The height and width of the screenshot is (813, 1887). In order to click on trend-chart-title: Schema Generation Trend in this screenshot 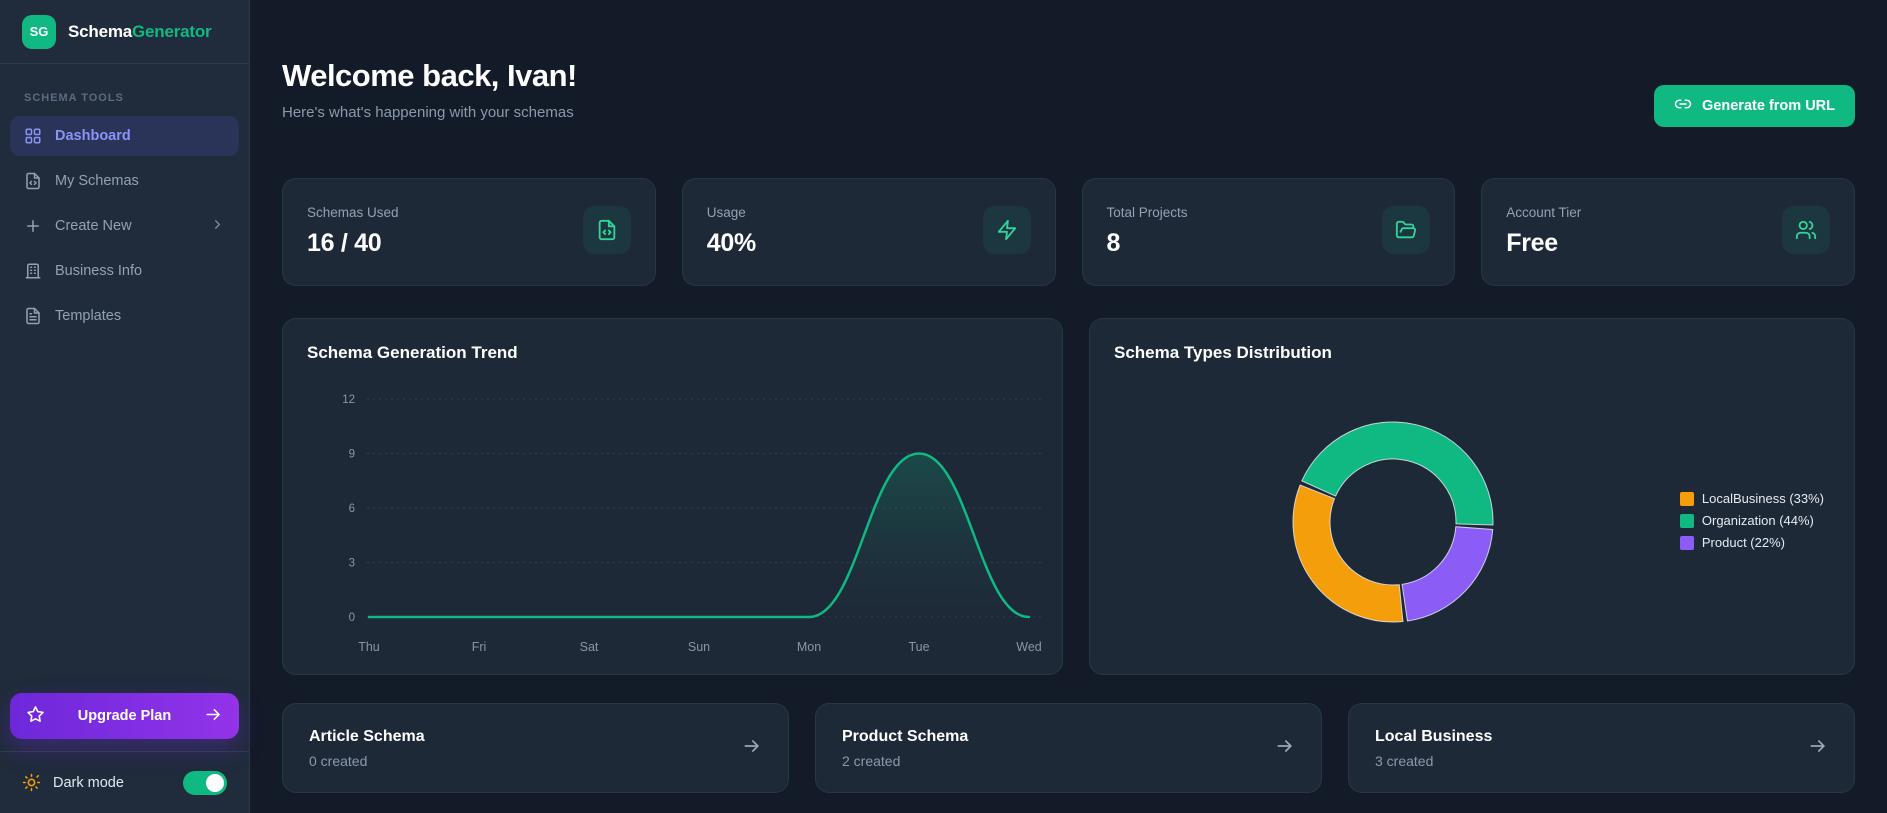, I will do `click(412, 352)`.